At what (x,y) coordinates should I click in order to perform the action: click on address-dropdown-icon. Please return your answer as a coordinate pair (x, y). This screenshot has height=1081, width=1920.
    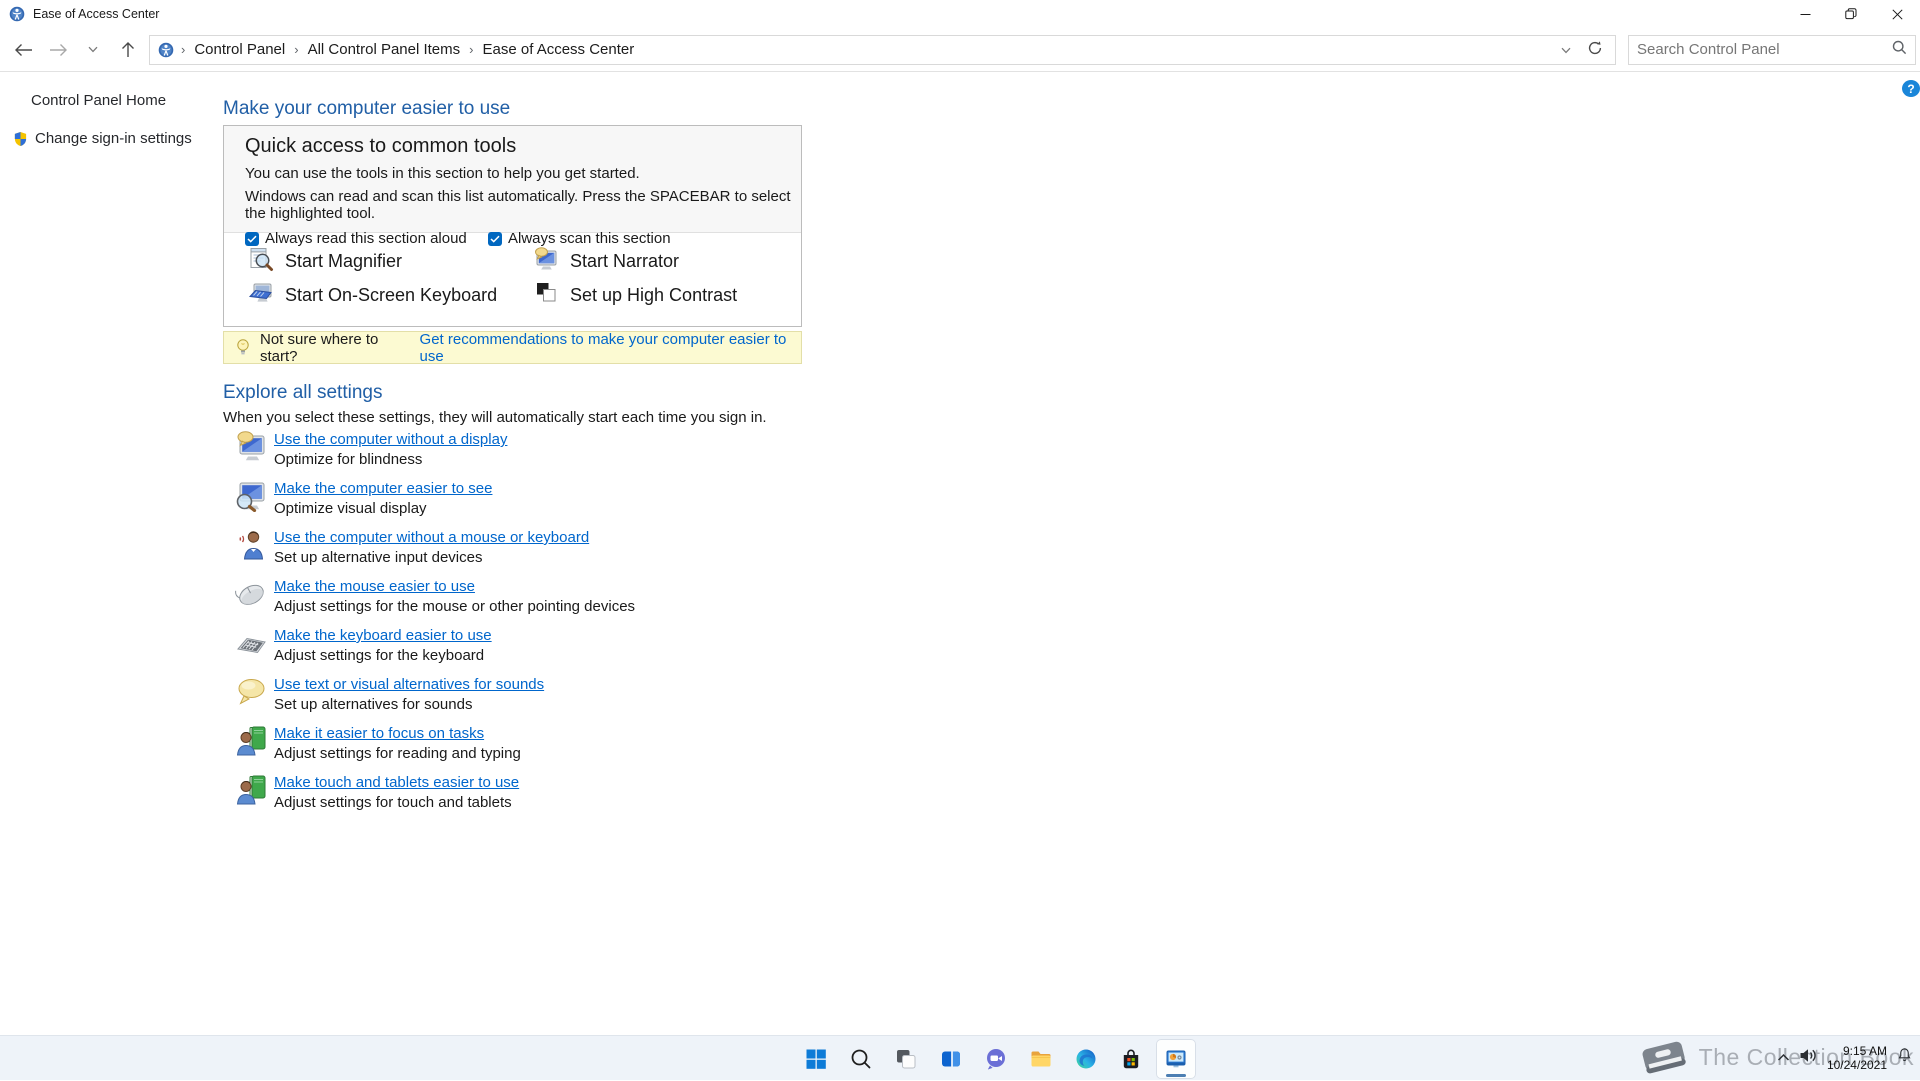
    Looking at the image, I should click on (1566, 49).